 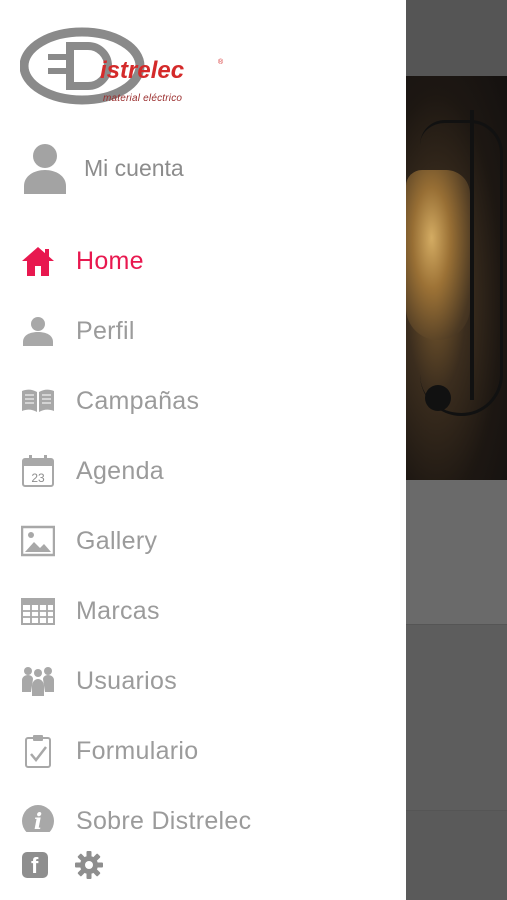 I want to click on menu-item-label: Campañas, so click(x=138, y=400).